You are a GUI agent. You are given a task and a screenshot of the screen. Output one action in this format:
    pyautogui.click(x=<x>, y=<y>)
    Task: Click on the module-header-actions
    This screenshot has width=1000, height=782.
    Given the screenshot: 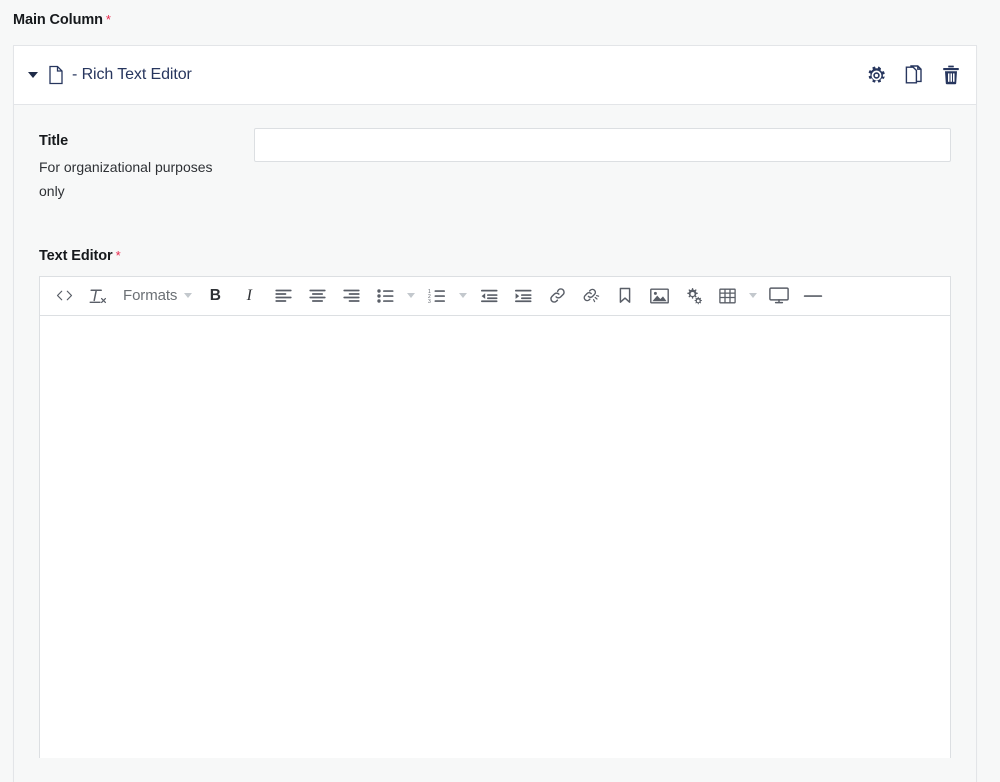 What is the action you would take?
    pyautogui.click(x=913, y=75)
    